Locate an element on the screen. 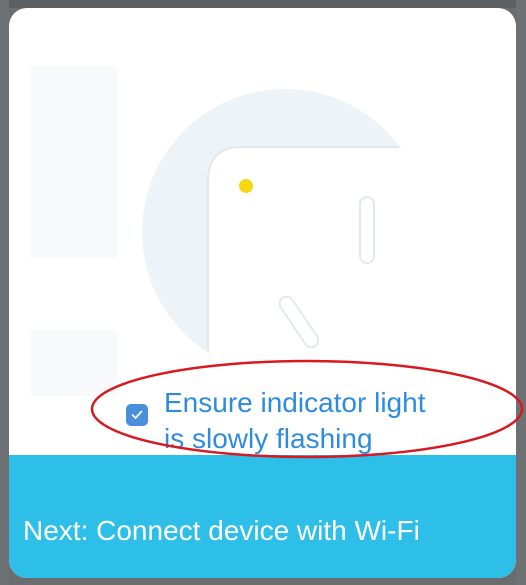 This screenshot has width=526, height=585. checkmark-icon is located at coordinates (137, 414).